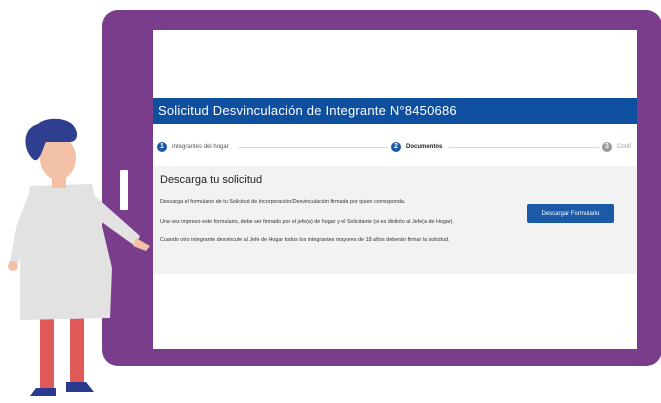 The height and width of the screenshot is (403, 661). What do you see at coordinates (624, 147) in the screenshot?
I see `step-label: Confi` at bounding box center [624, 147].